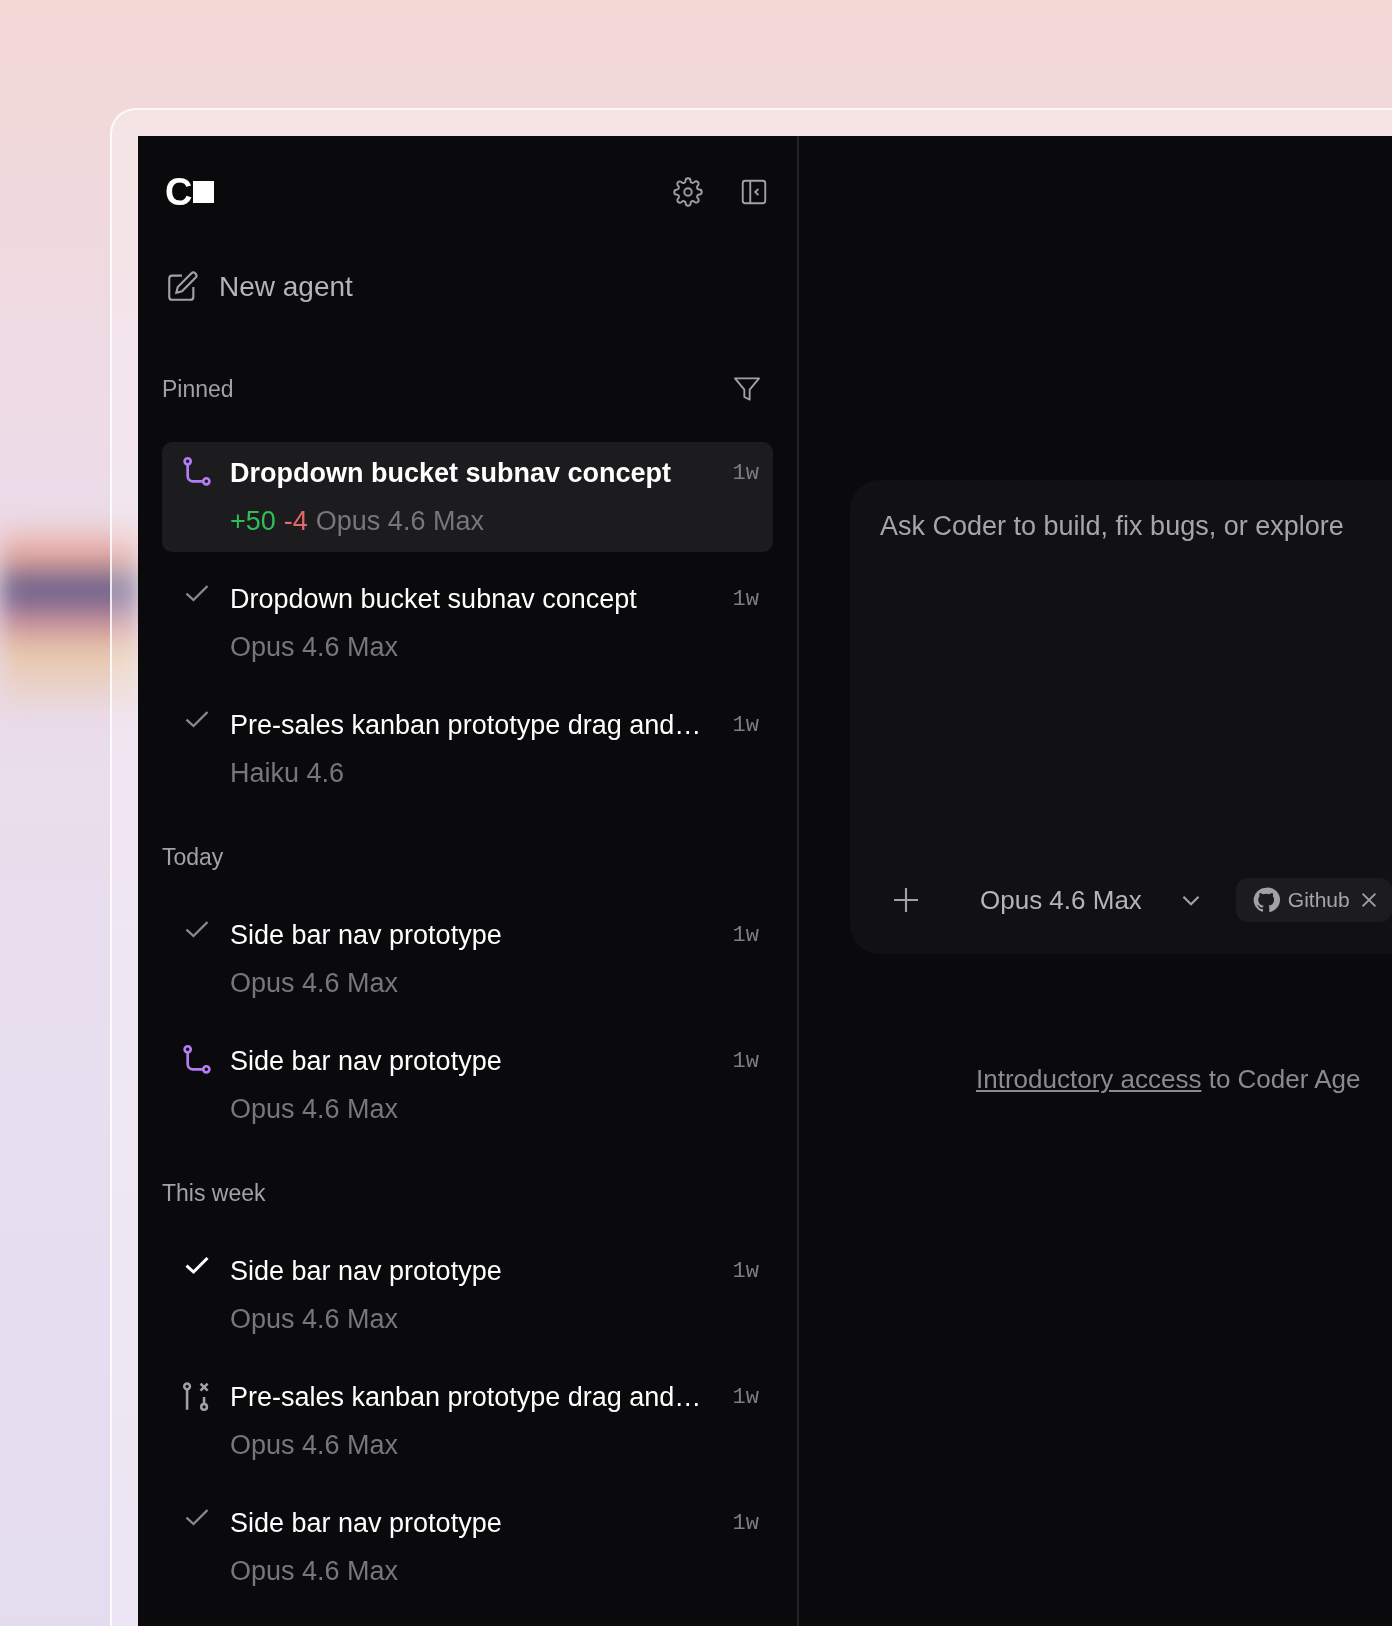  Describe the element at coordinates (287, 773) in the screenshot. I see `model-label: Haiku 4.6` at that location.